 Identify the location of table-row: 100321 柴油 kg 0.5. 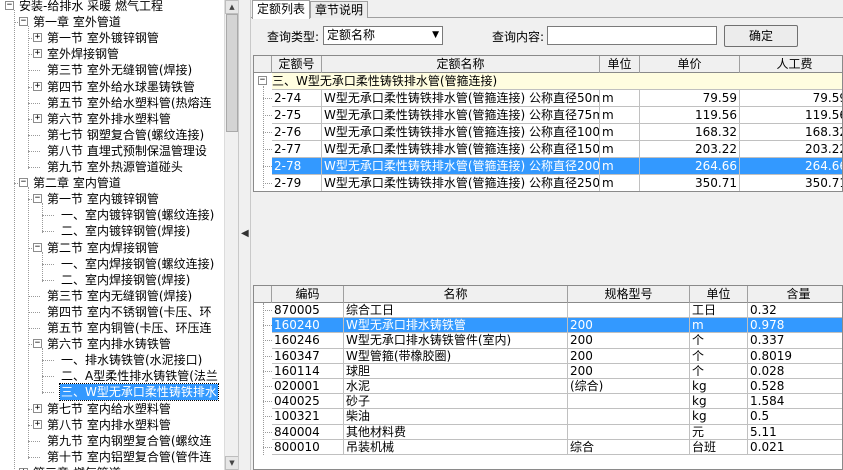
(548, 417).